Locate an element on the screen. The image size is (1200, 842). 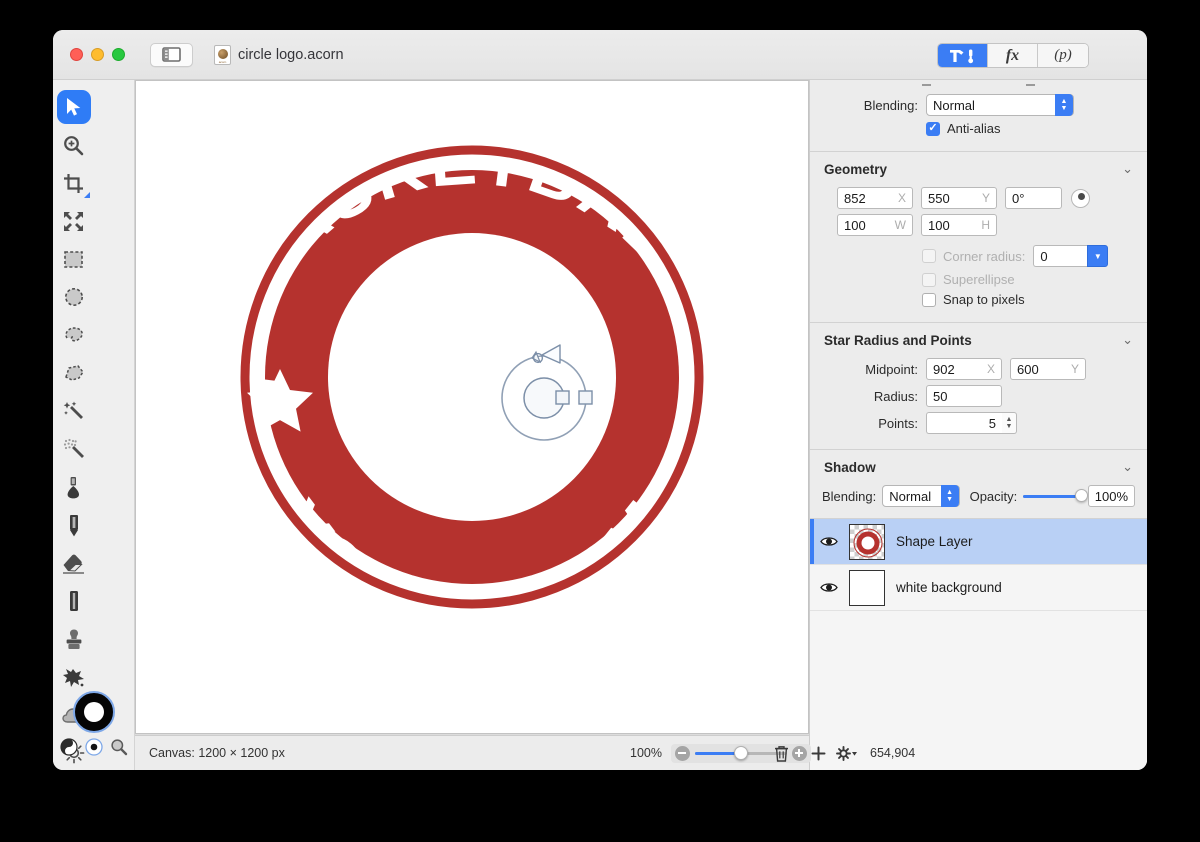
foreground-background-swatch is located at coordinates (94, 712).